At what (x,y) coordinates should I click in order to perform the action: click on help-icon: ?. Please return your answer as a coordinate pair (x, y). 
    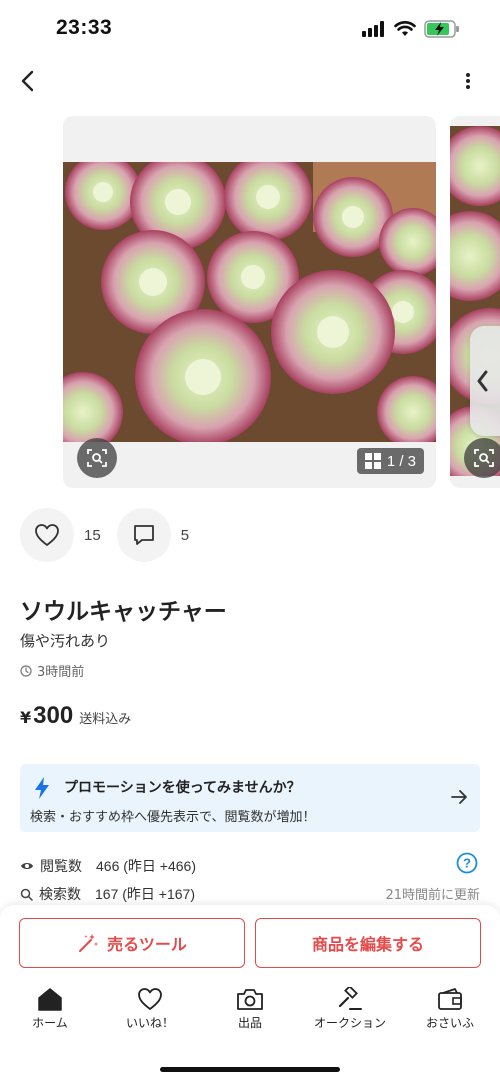
    Looking at the image, I should click on (467, 863).